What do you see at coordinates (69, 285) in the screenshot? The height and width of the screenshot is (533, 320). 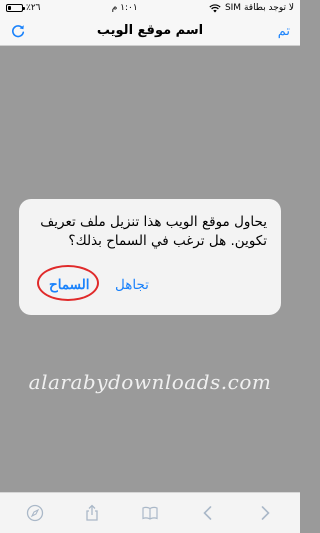 I see `allow-button: السماح` at bounding box center [69, 285].